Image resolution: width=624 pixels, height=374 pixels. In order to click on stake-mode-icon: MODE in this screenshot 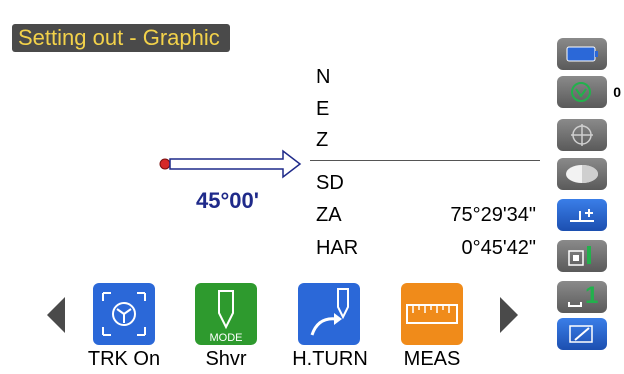, I will do `click(226, 317)`.